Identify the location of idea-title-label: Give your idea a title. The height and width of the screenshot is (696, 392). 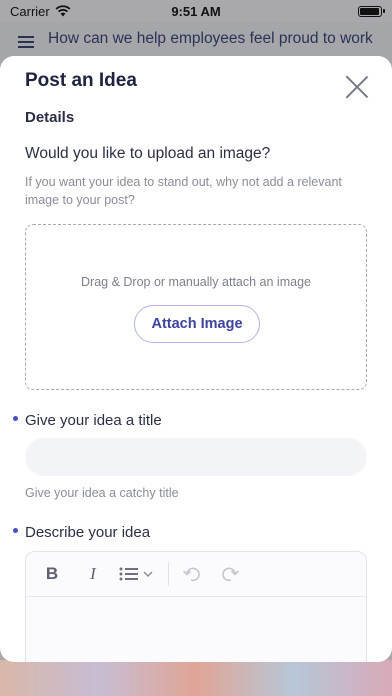
(93, 420).